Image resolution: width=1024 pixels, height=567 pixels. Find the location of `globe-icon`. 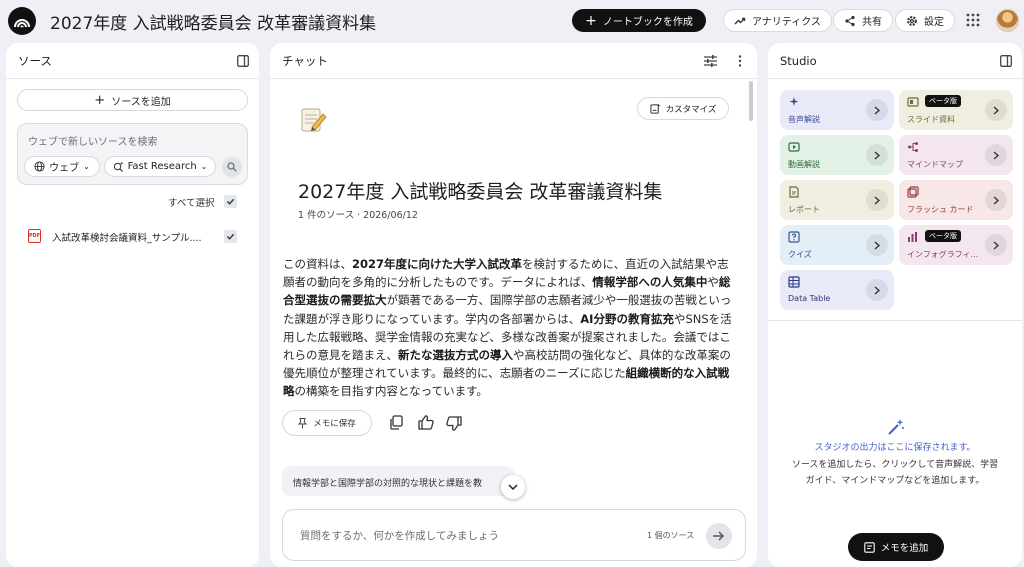

globe-icon is located at coordinates (39, 166).